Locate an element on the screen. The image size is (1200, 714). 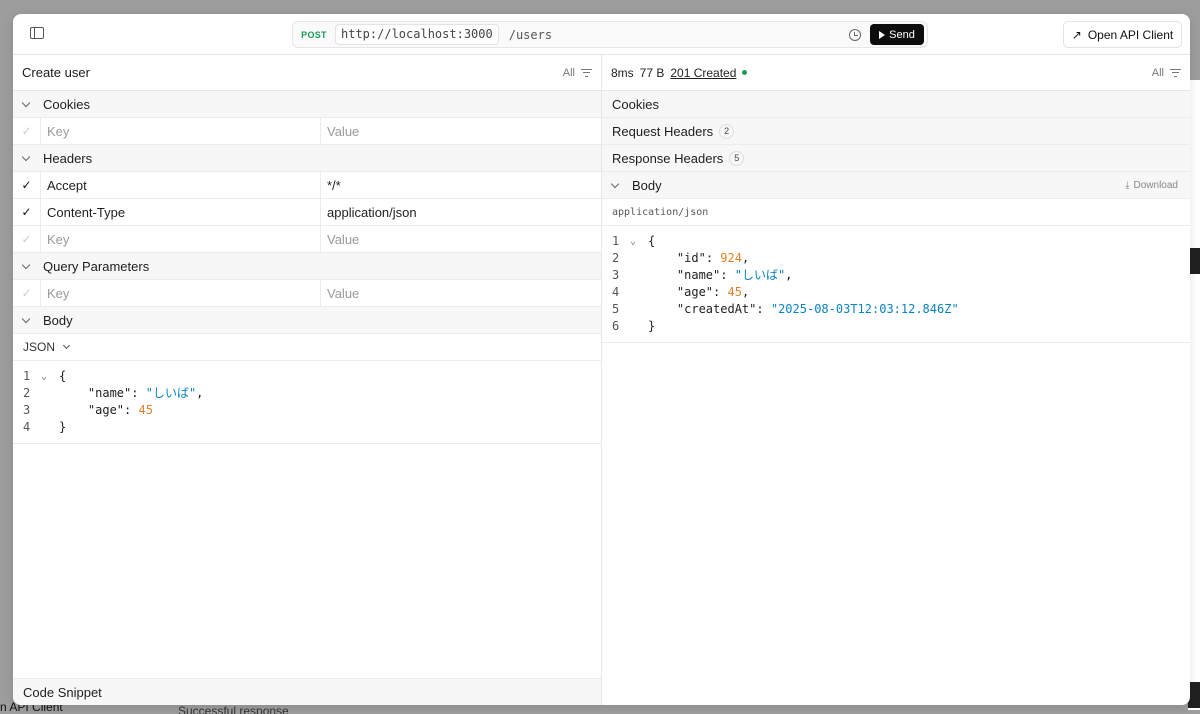
section-response-cookies: Cookies is located at coordinates (896, 104).